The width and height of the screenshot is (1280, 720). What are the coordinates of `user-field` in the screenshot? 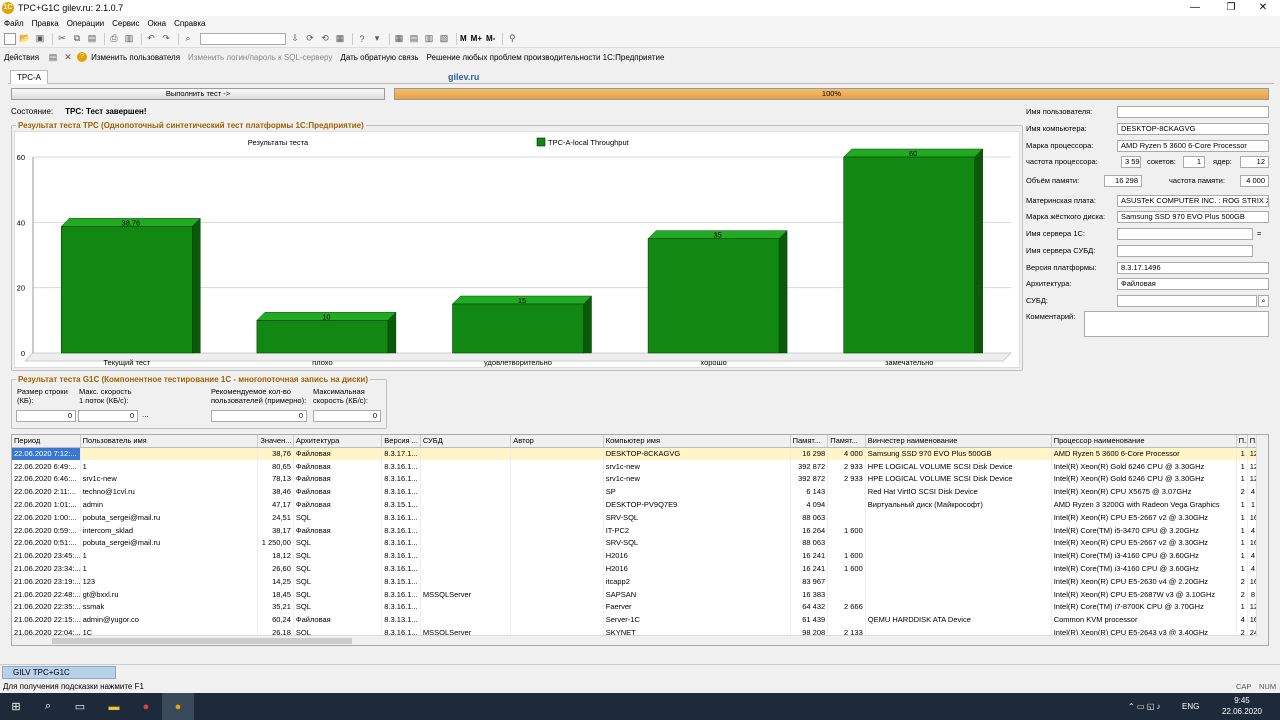 It's located at (1193, 112).